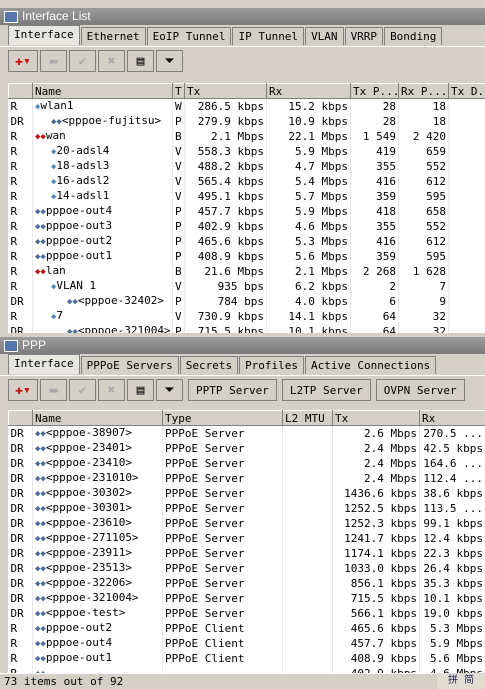  What do you see at coordinates (189, 36) in the screenshot?
I see `tab-eoip-tunnel: EoIP Tunnel` at bounding box center [189, 36].